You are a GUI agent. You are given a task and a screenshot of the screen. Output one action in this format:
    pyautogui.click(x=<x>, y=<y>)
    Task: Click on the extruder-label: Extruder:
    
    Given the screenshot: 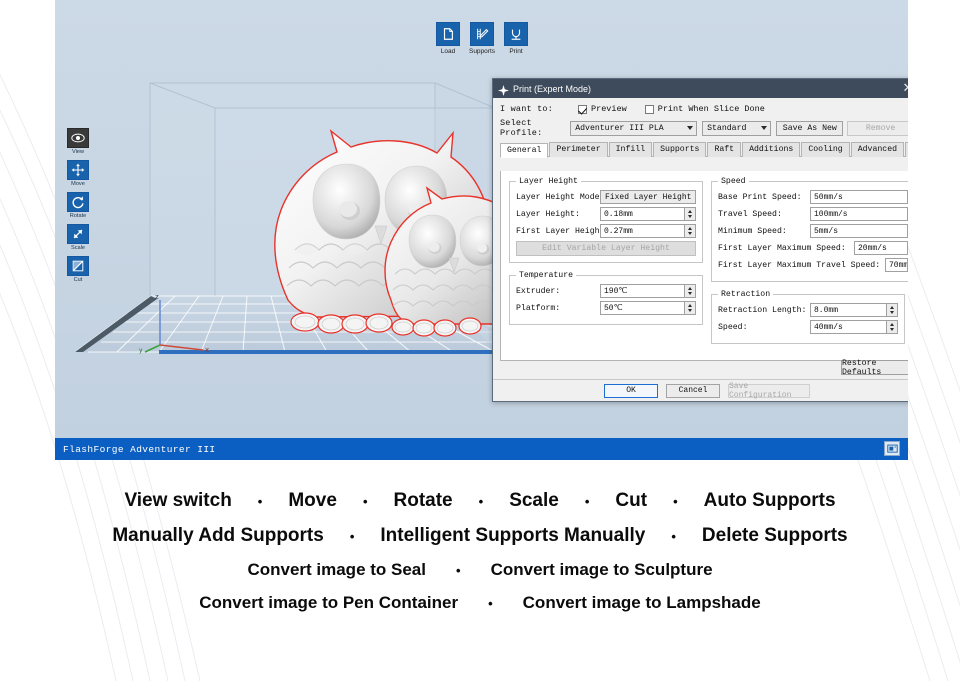 What is the action you would take?
    pyautogui.click(x=538, y=291)
    